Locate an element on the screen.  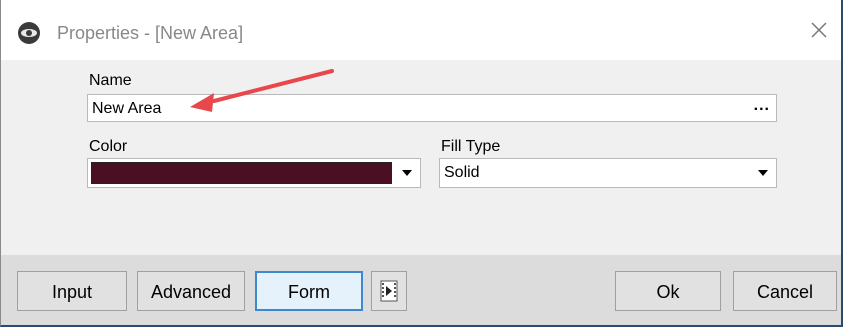
media-play-icon is located at coordinates (389, 291).